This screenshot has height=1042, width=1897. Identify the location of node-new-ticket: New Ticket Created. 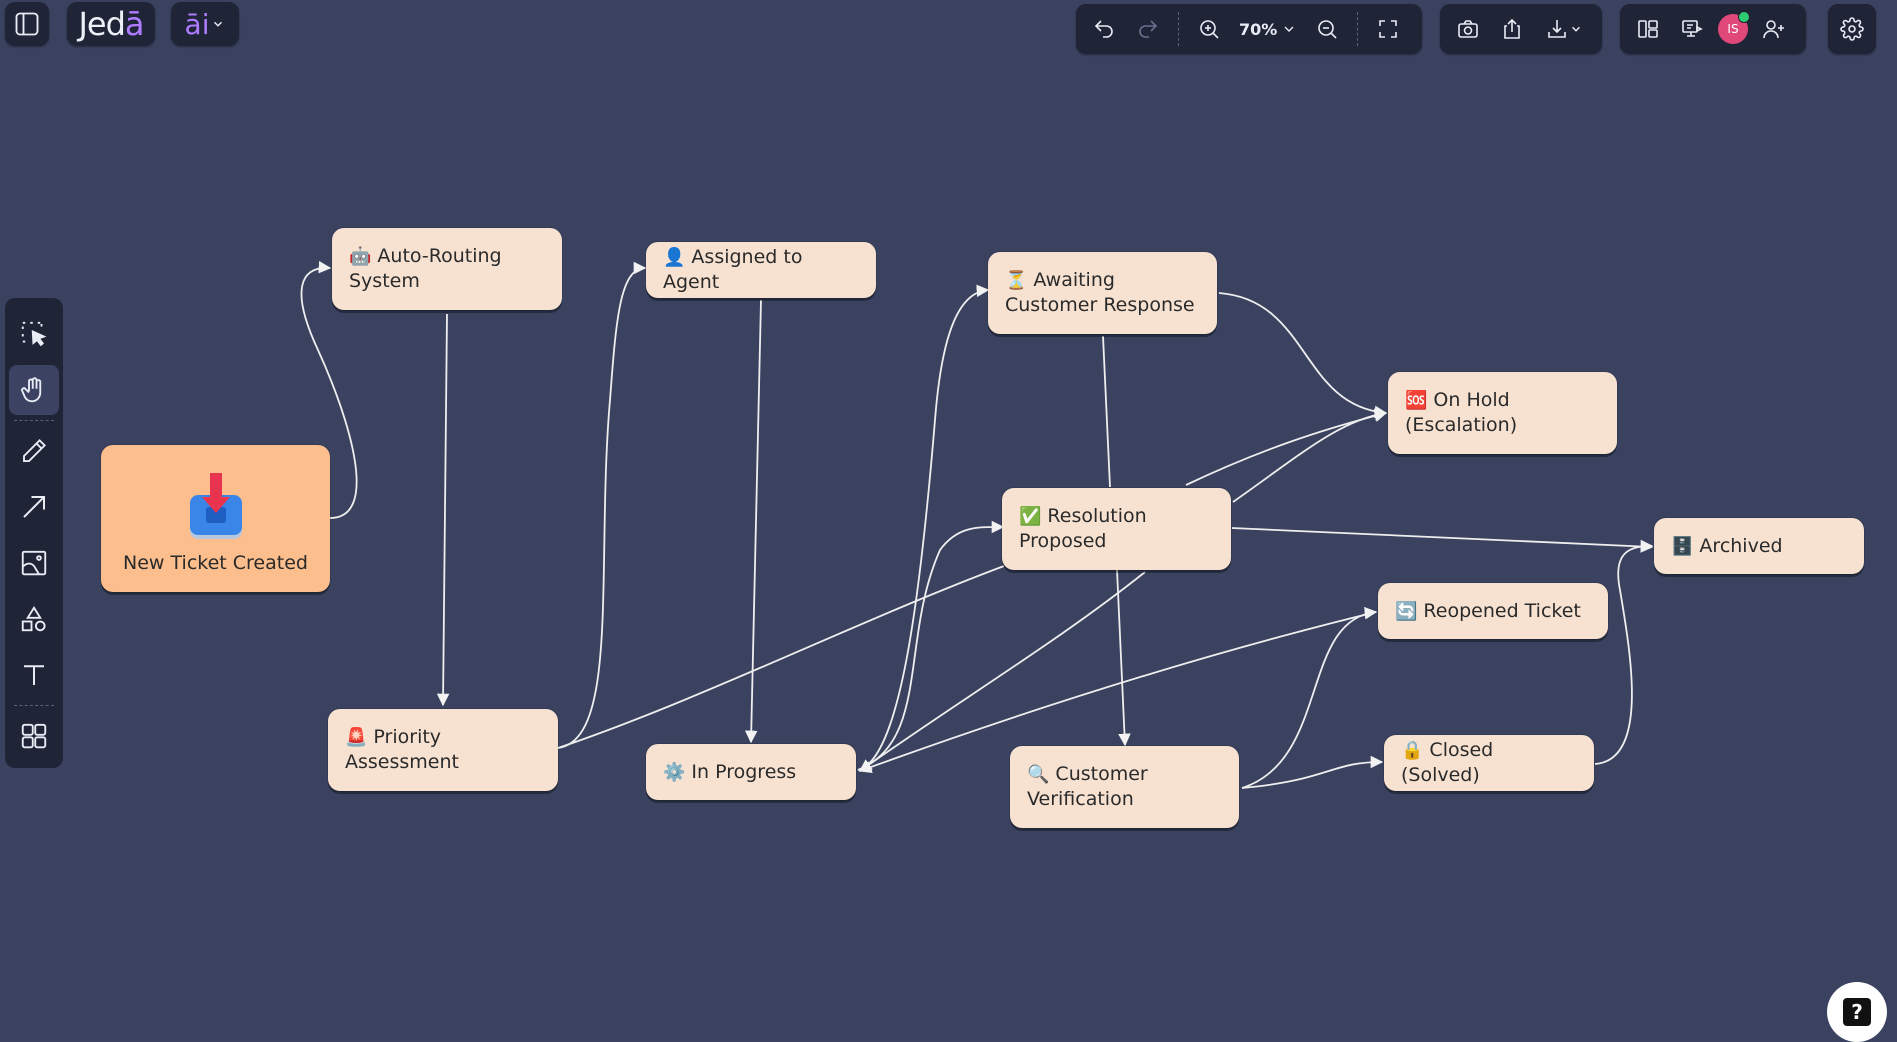
(215, 518).